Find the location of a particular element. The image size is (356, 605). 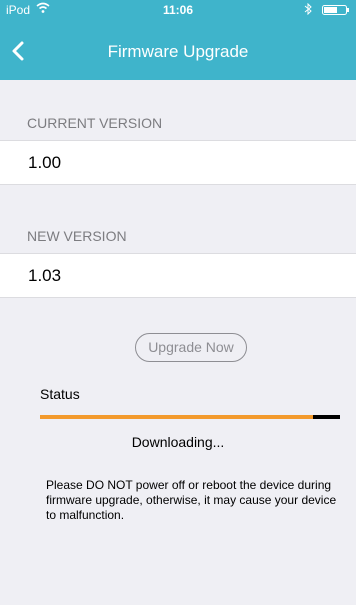

status-label: Status is located at coordinates (60, 394).